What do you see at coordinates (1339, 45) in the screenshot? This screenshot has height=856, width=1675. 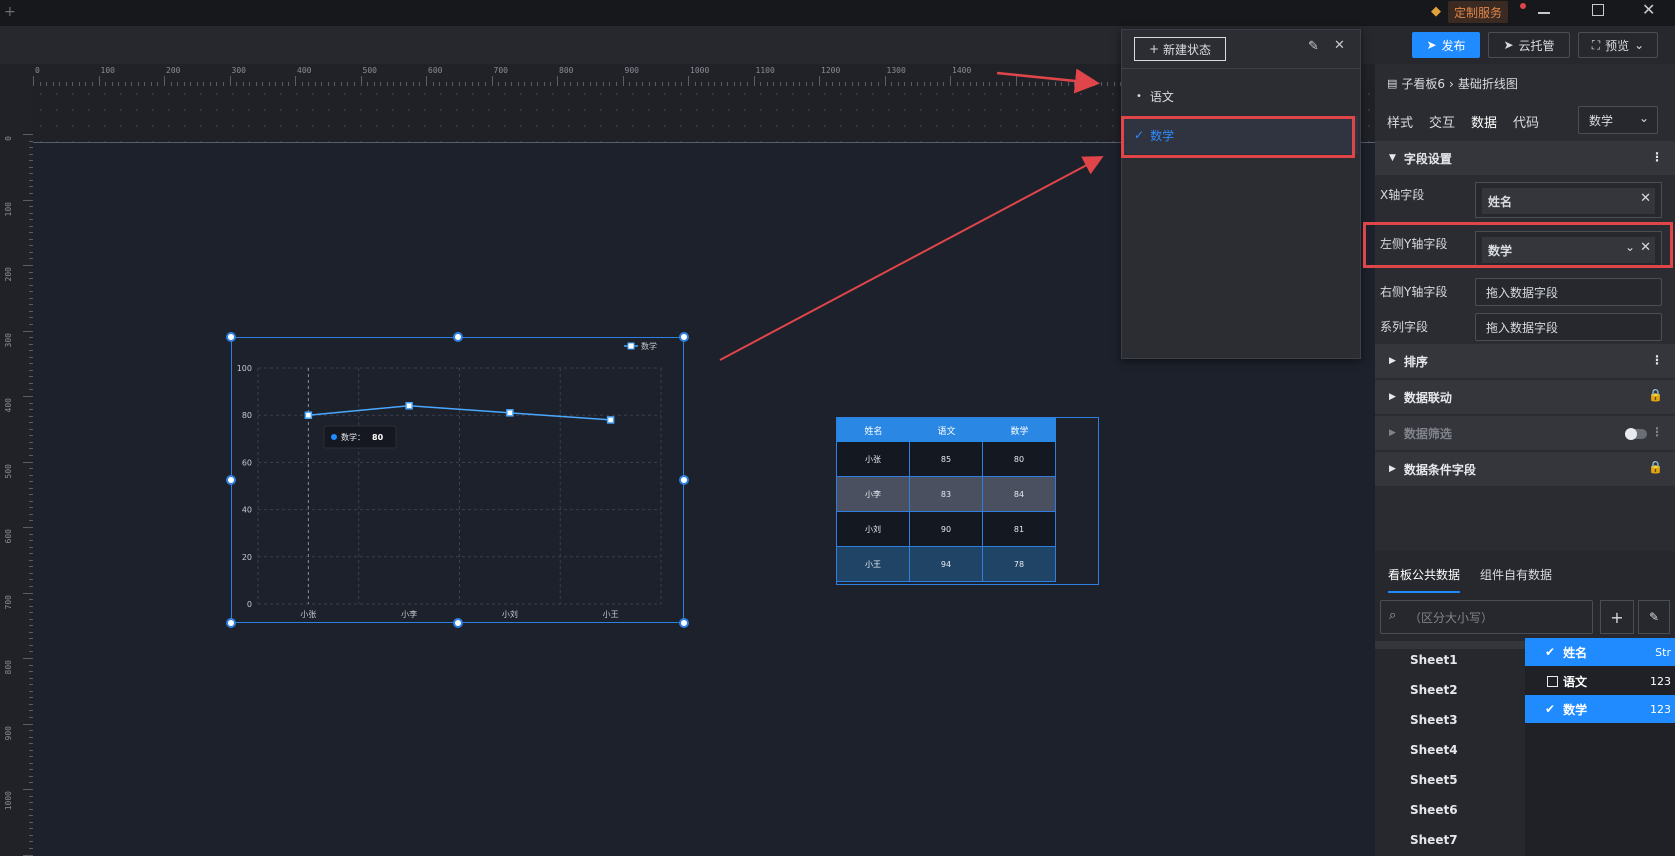 I see `close-icon: ✕` at bounding box center [1339, 45].